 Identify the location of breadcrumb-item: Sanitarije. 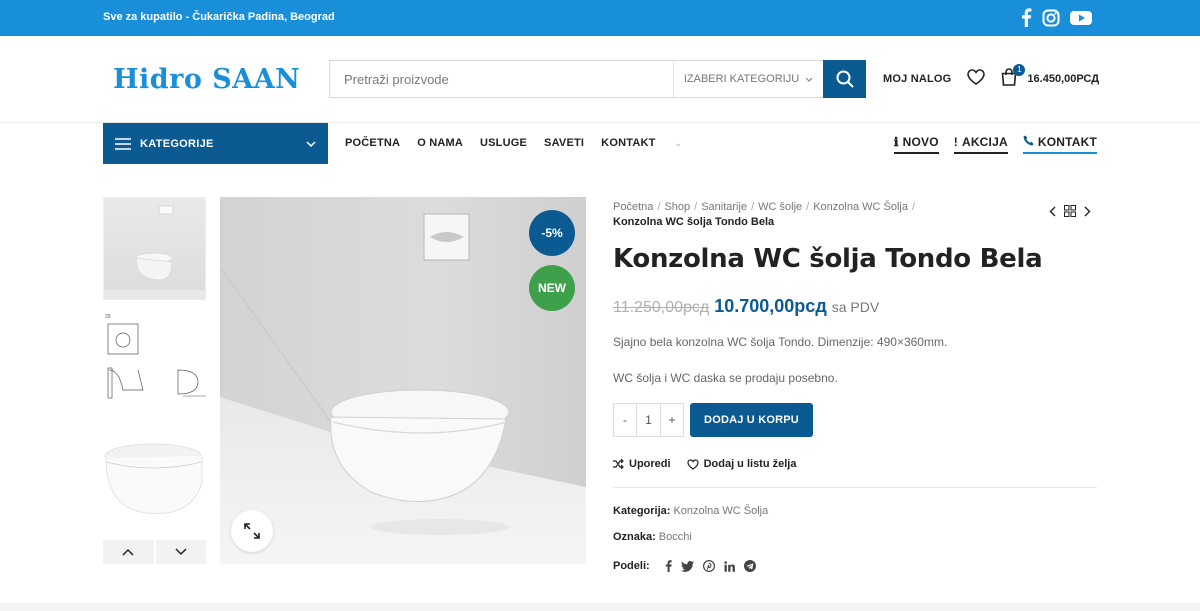
(724, 207).